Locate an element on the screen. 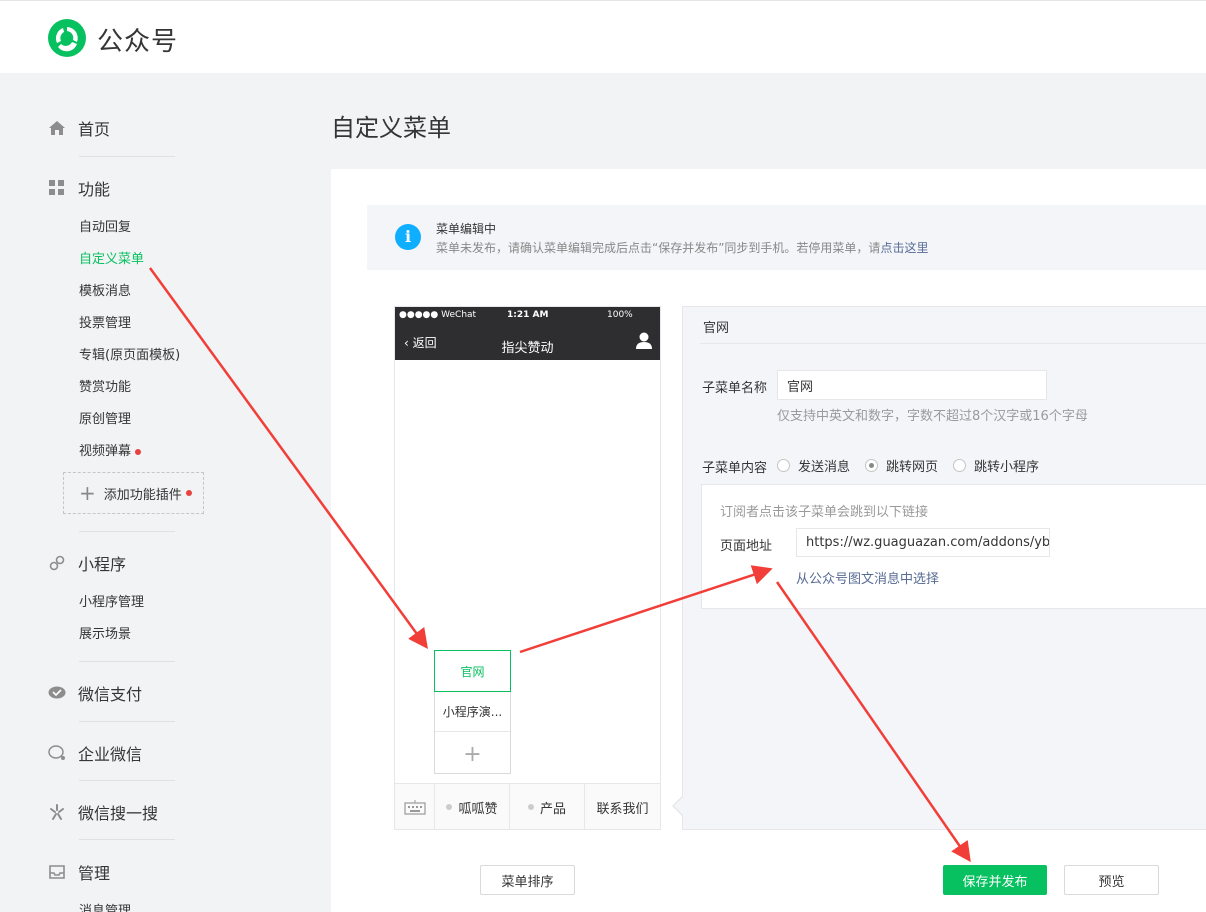 The height and width of the screenshot is (912, 1206). sidebar-item-label: 微信搜一搜 is located at coordinates (118, 813).